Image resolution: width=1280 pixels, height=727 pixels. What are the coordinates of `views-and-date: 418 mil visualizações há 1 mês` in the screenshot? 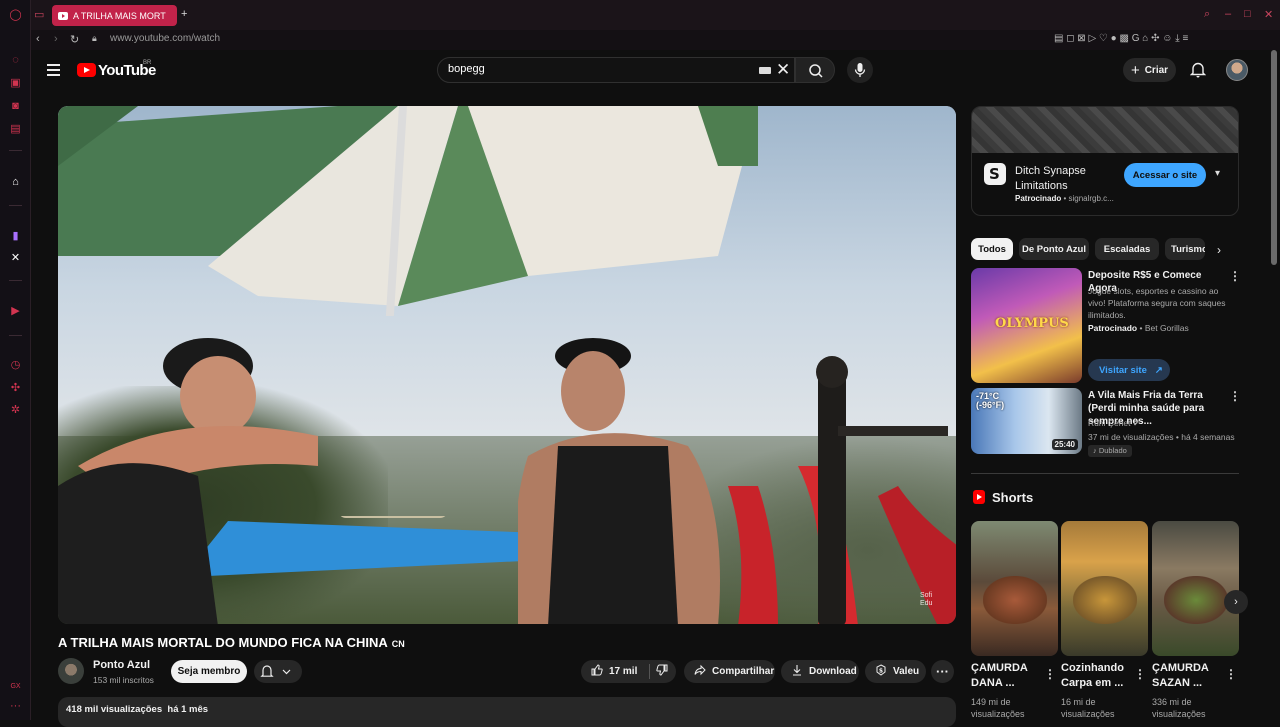 It's located at (137, 709).